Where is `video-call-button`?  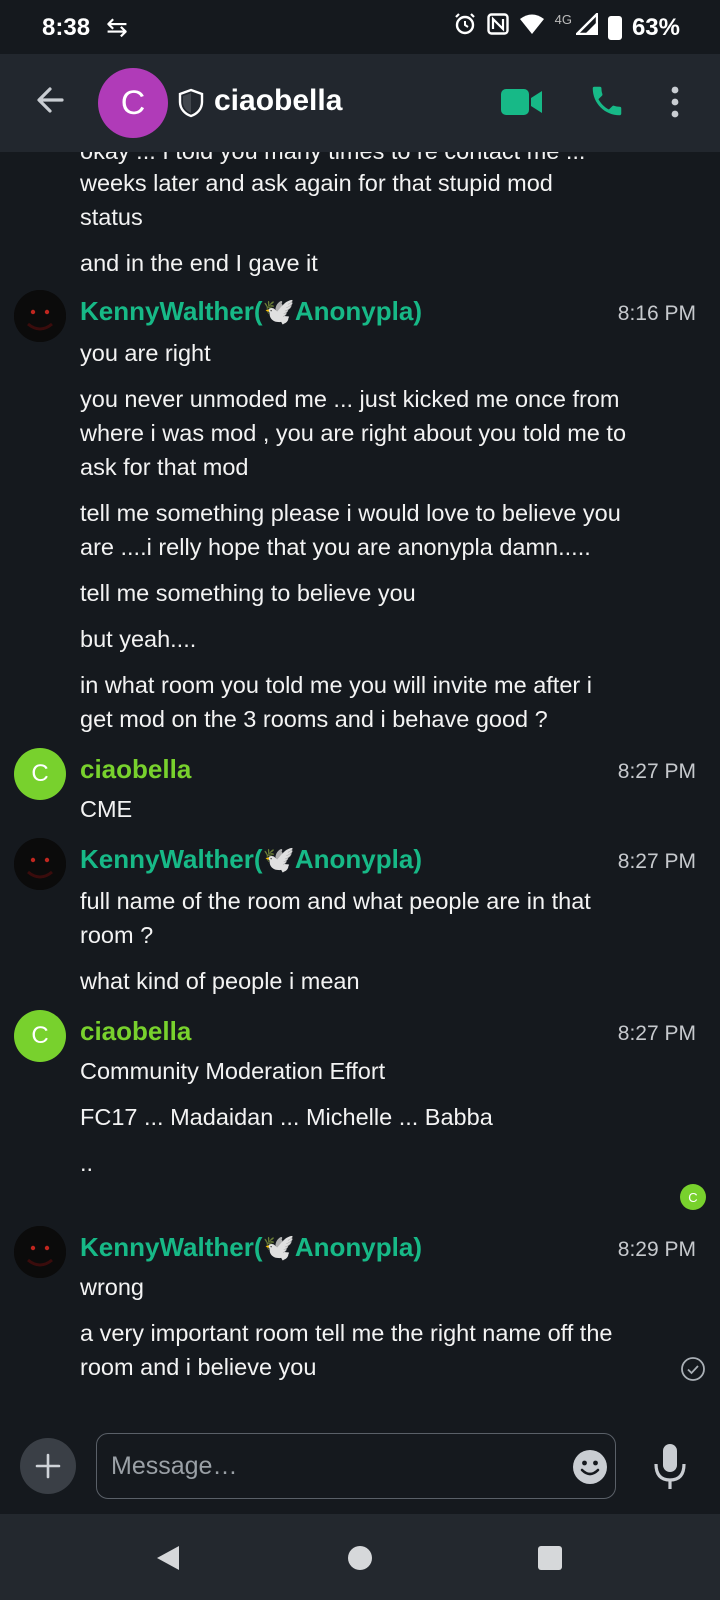
video-call-button is located at coordinates (522, 102).